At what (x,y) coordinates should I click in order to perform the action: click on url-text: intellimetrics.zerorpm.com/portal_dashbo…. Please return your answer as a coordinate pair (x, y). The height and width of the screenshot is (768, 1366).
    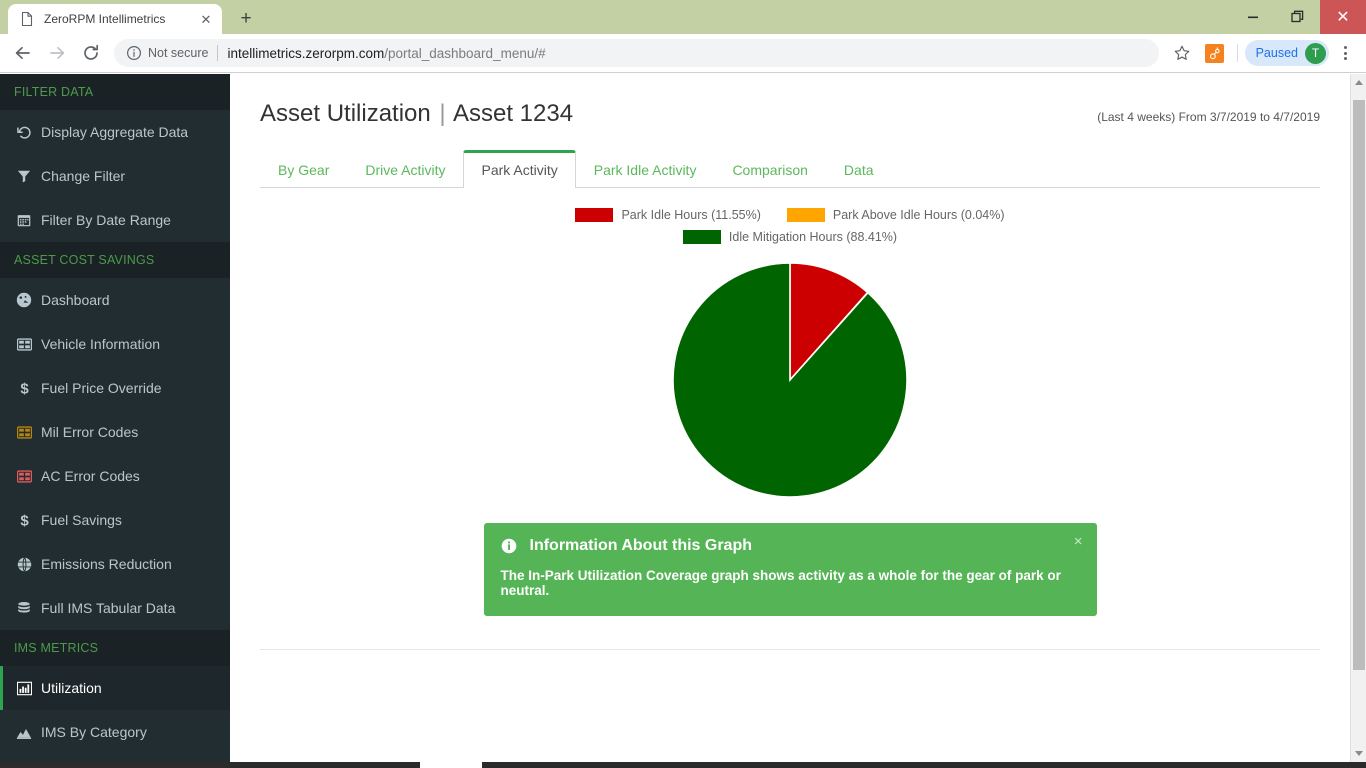
    Looking at the image, I should click on (386, 53).